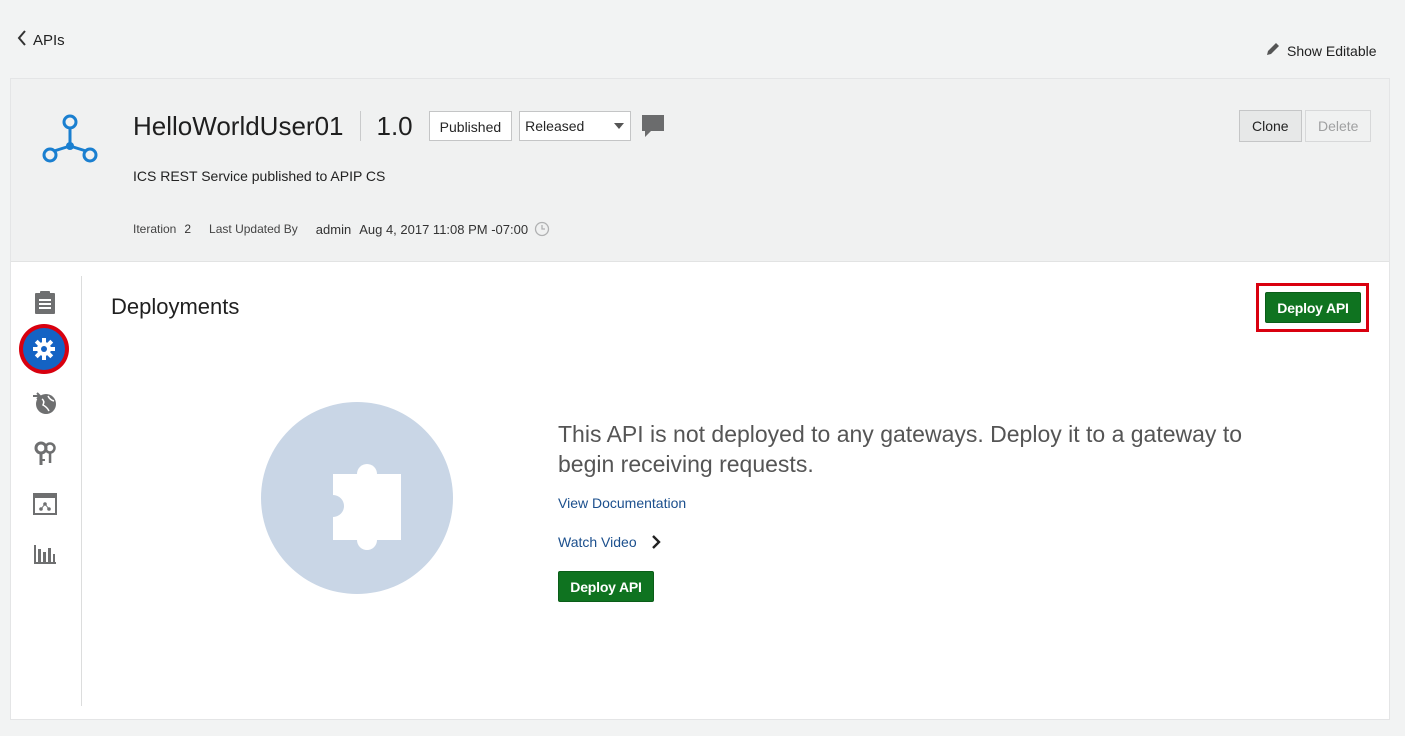  Describe the element at coordinates (622, 503) in the screenshot. I see `view-documentation-link: View Documentation` at that location.